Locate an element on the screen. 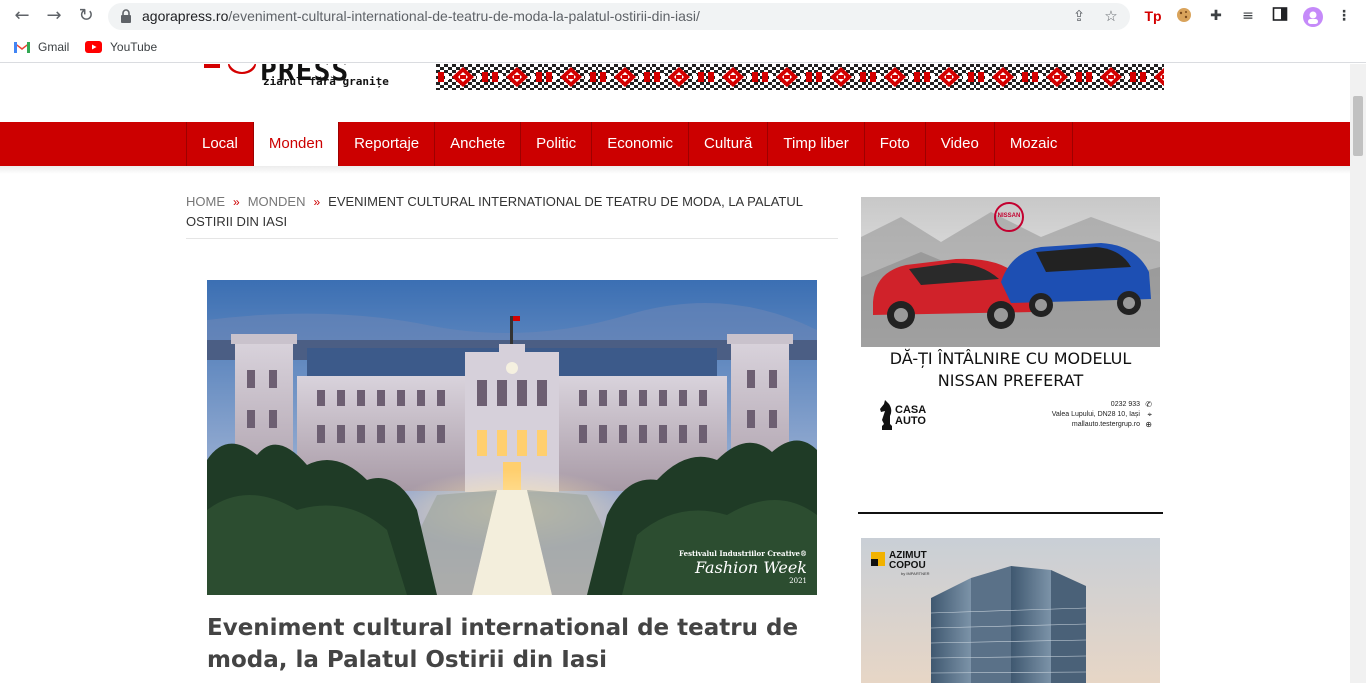 Image resolution: width=1366 pixels, height=683 pixels. site-logo: PRESS ziarul fără granițe is located at coordinates (295, 79).